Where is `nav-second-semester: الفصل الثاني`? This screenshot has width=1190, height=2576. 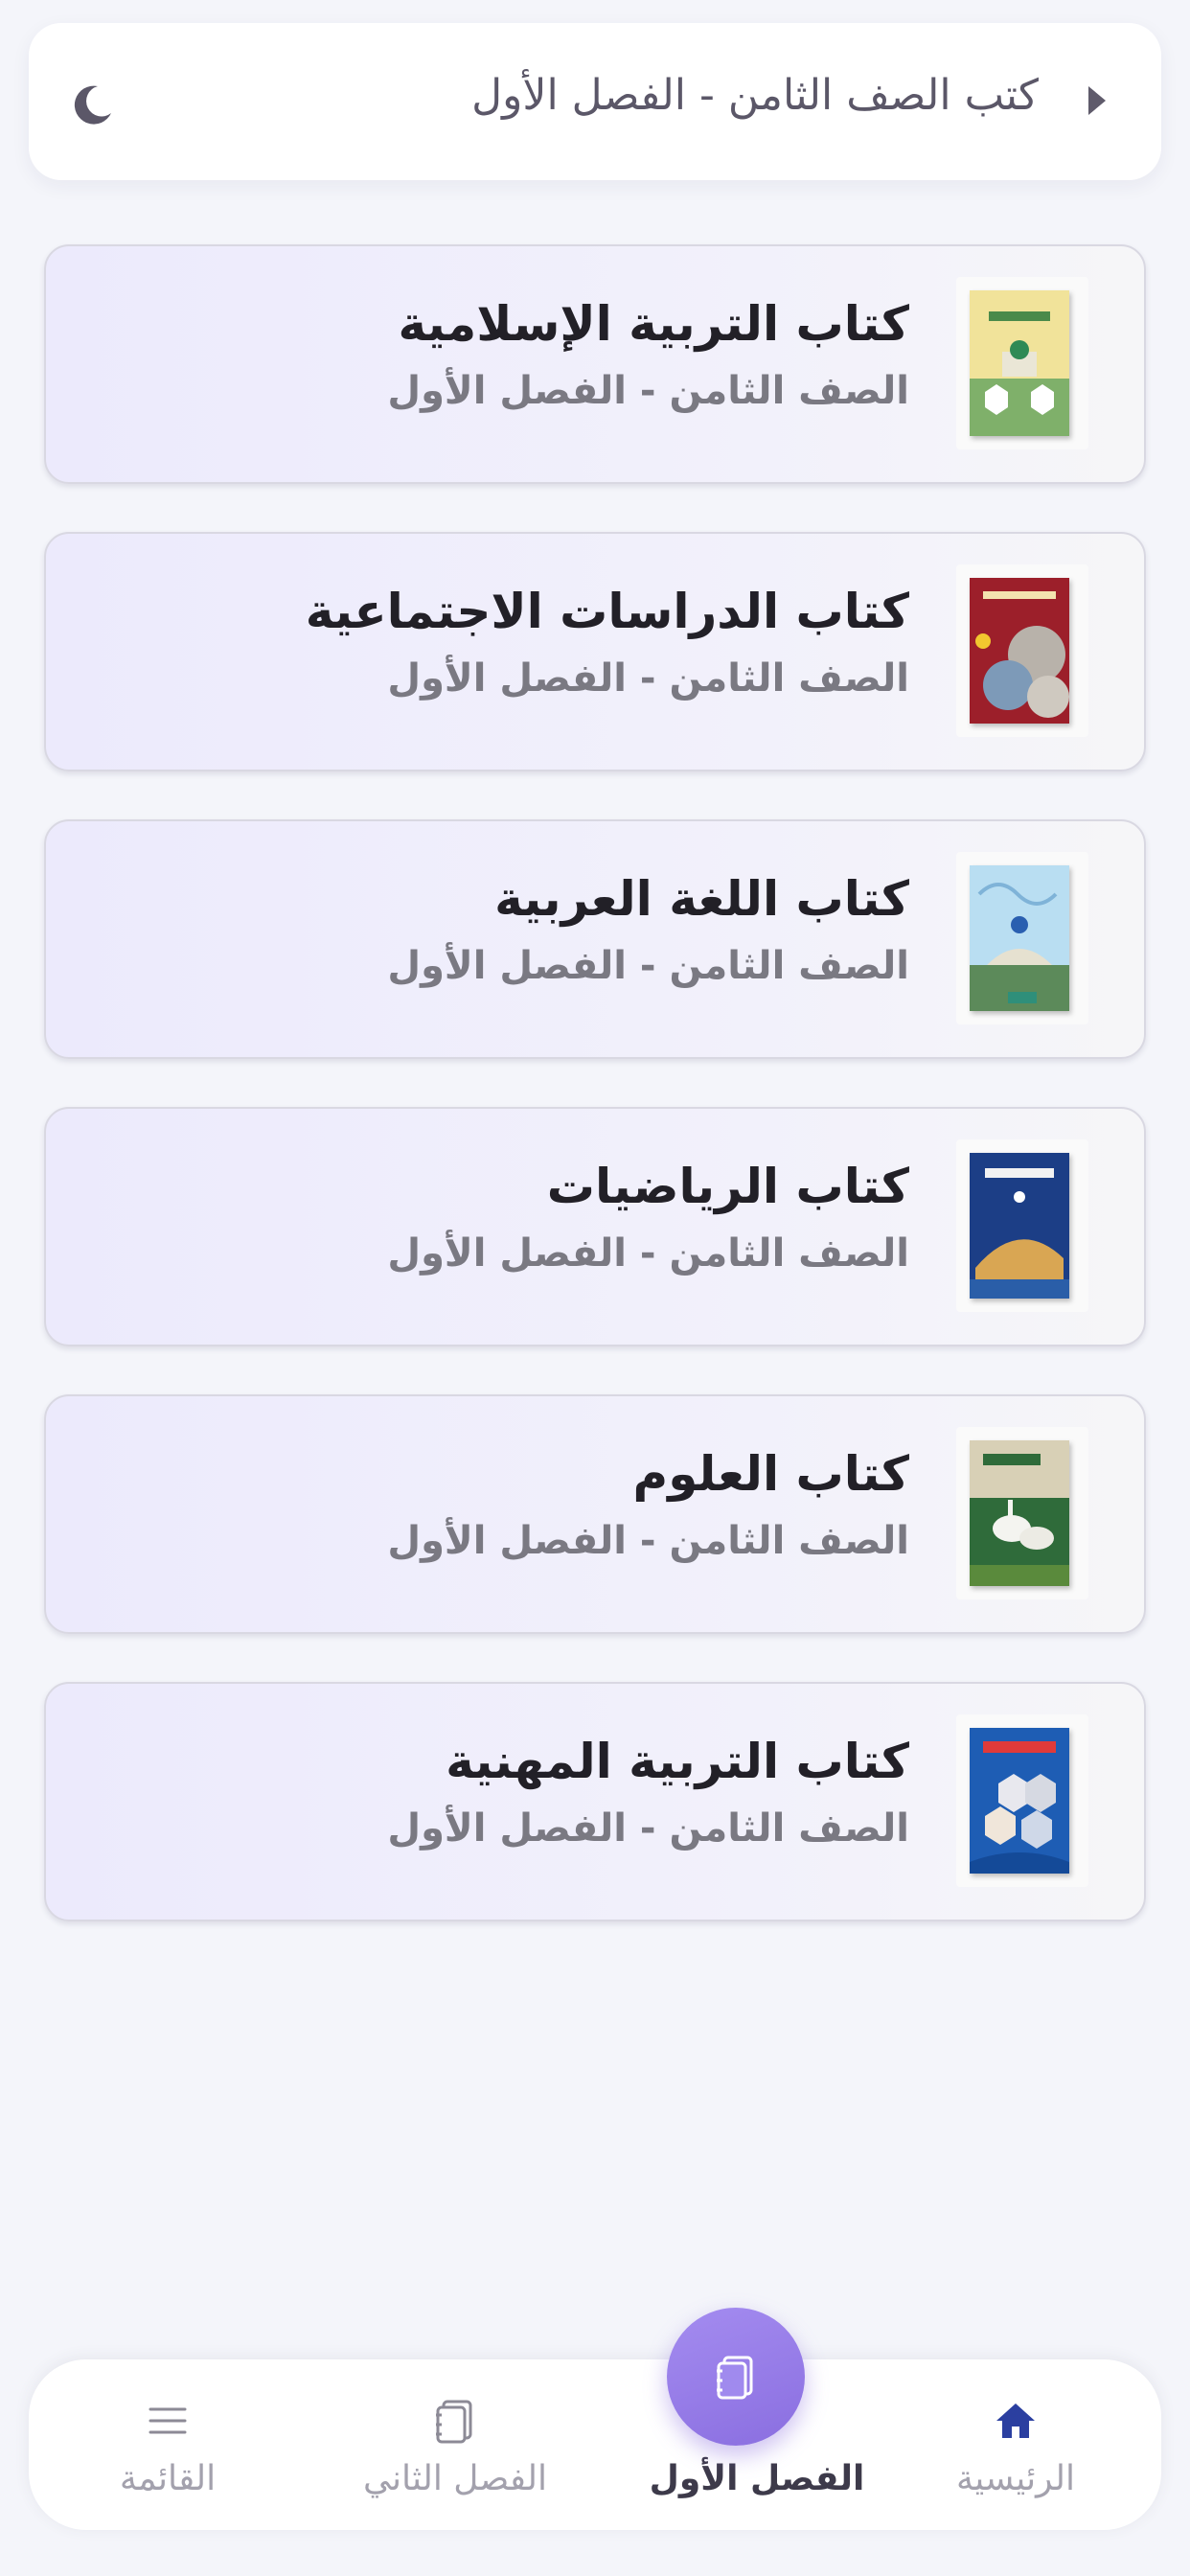 nav-second-semester: الفصل الثاني is located at coordinates (456, 2444).